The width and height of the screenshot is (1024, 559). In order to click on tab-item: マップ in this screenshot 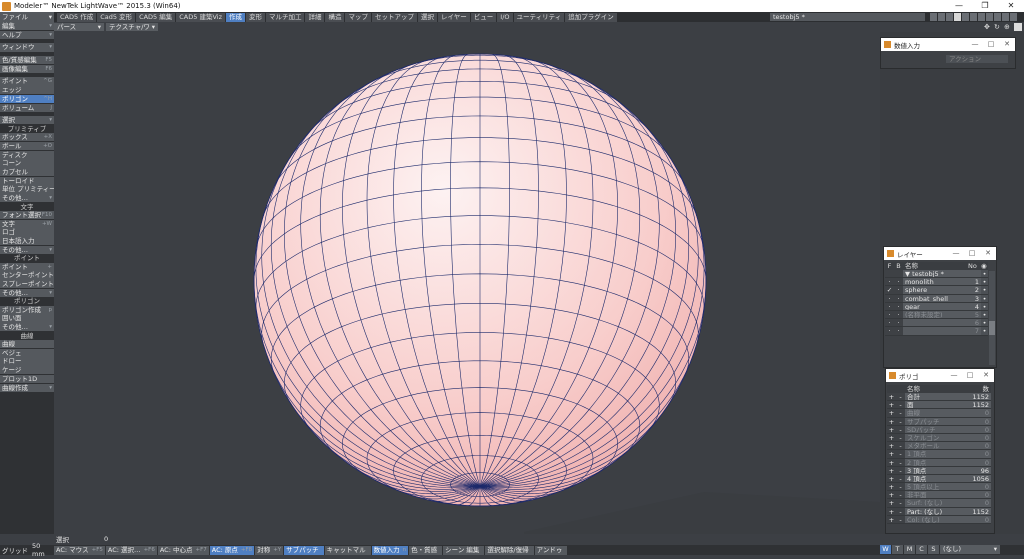, I will do `click(358, 17)`.